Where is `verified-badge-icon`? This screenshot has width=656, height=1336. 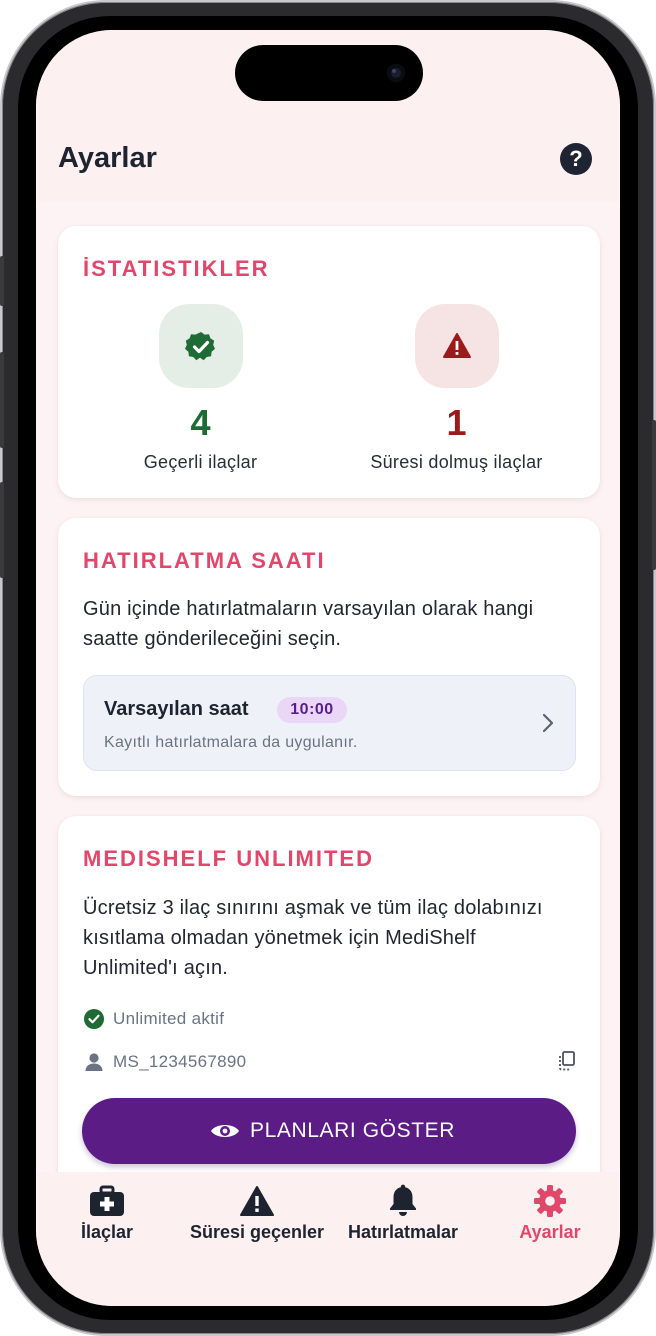
verified-badge-icon is located at coordinates (200, 346).